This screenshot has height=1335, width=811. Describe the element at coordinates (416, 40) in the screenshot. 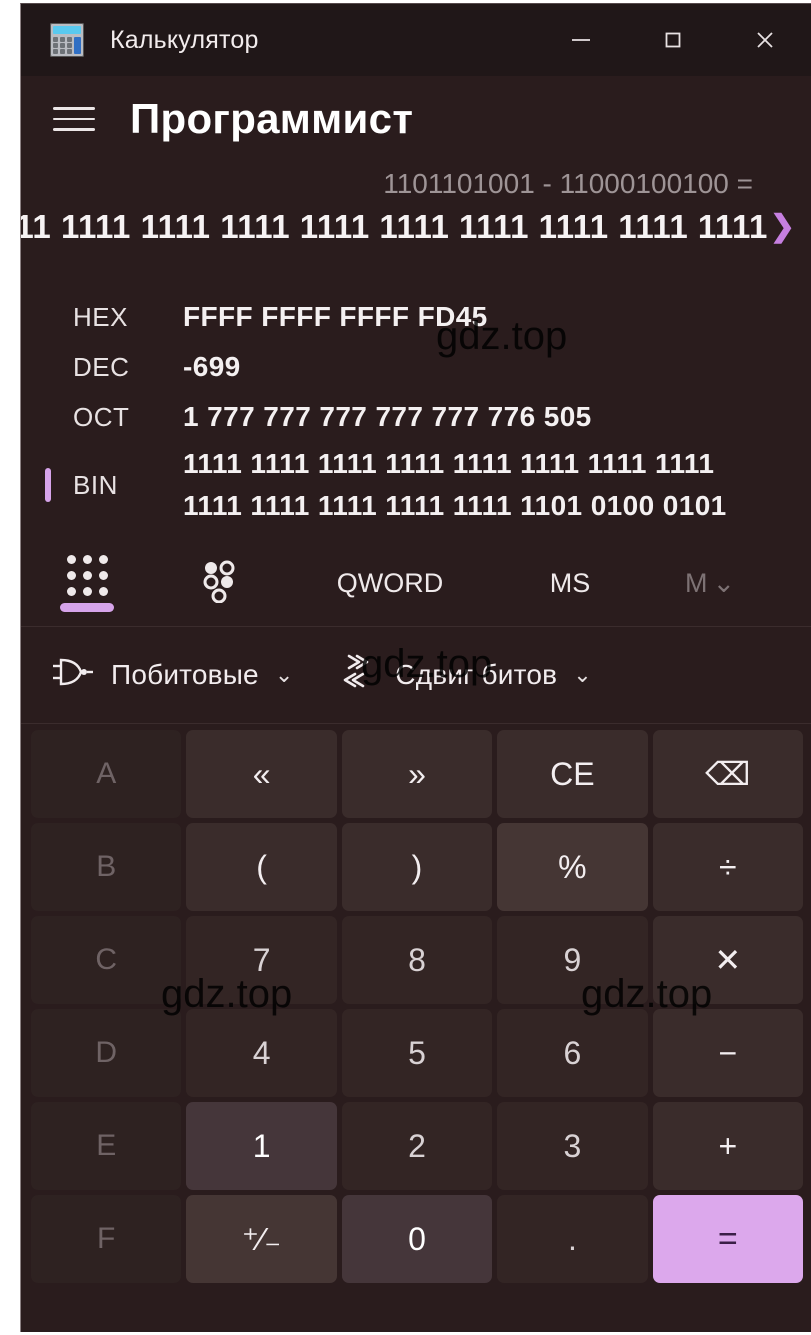

I see `title-bar: Калькулятор` at that location.